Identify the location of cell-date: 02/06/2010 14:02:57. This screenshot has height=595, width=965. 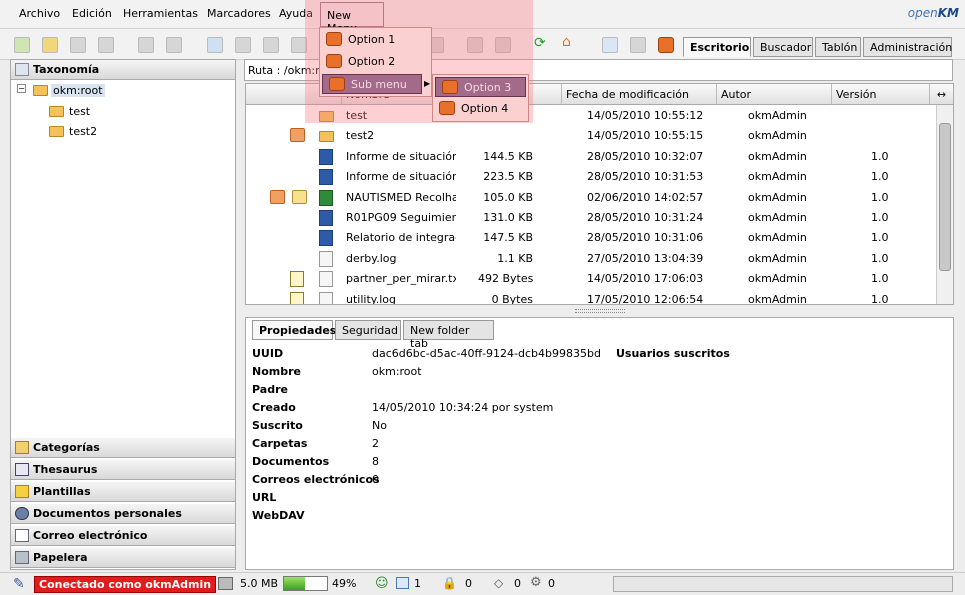
(645, 197).